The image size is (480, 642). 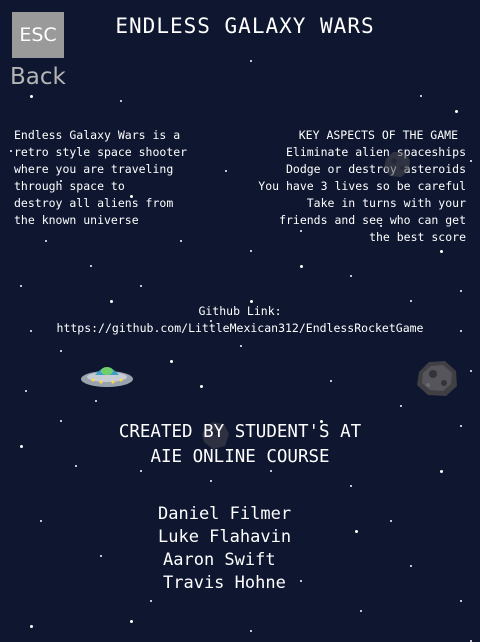 What do you see at coordinates (225, 514) in the screenshot?
I see `credit-name: Daniel Filmer` at bounding box center [225, 514].